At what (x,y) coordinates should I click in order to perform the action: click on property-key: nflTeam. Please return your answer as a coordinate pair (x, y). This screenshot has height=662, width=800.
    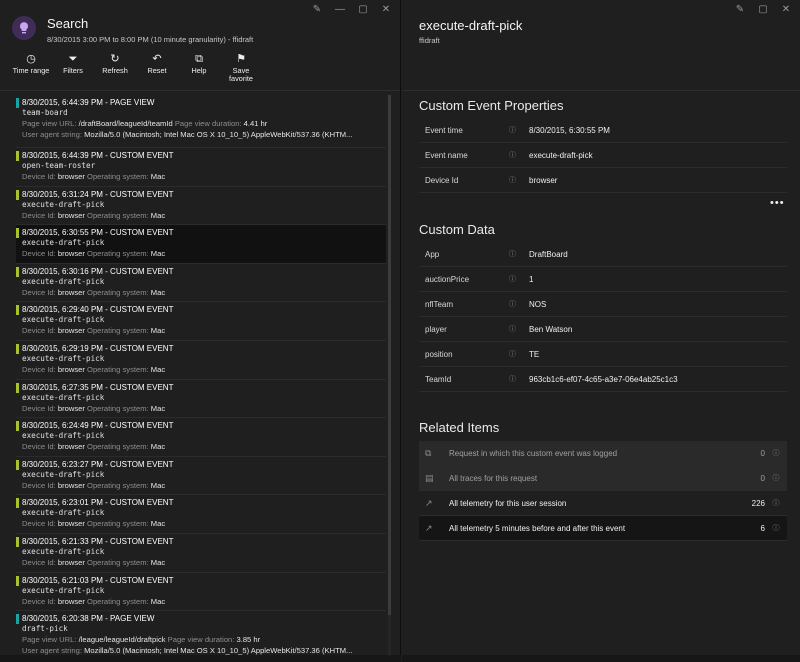
    Looking at the image, I should click on (439, 304).